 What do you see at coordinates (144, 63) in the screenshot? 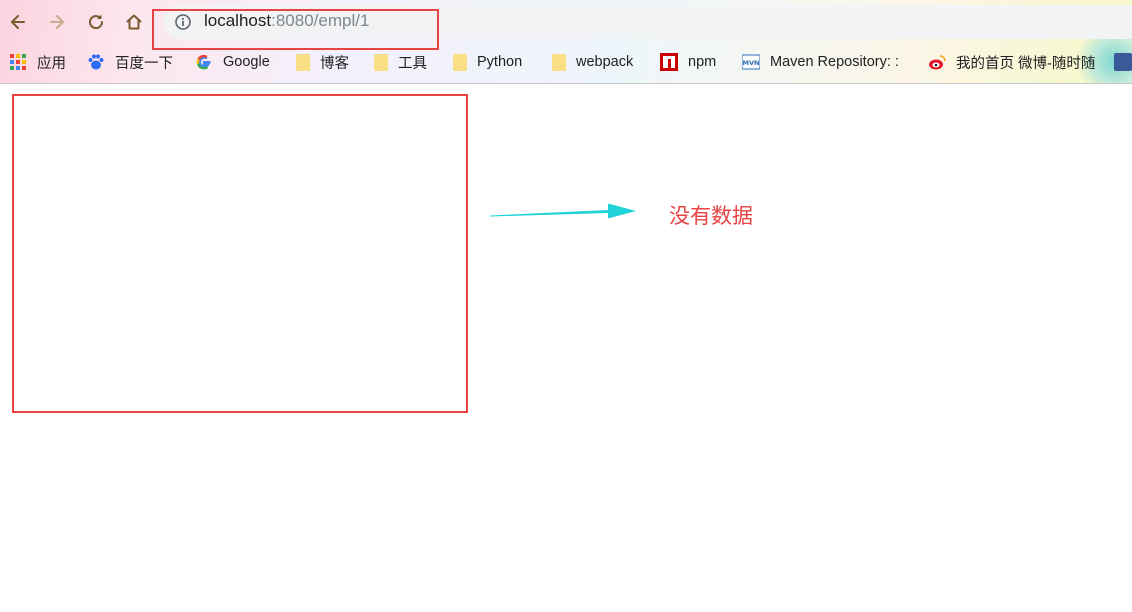
I see `bookmark-label: 百度一下` at bounding box center [144, 63].